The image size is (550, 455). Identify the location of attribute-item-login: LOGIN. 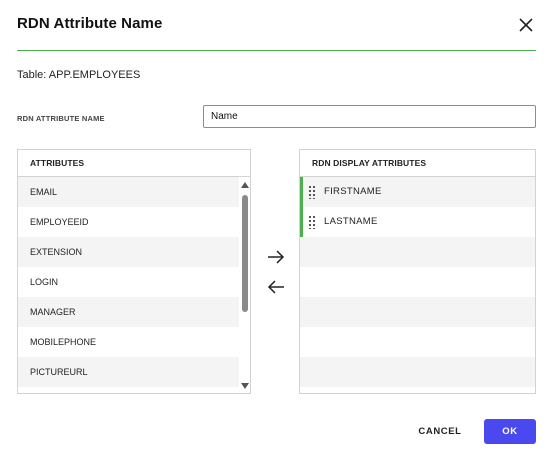
(128, 282).